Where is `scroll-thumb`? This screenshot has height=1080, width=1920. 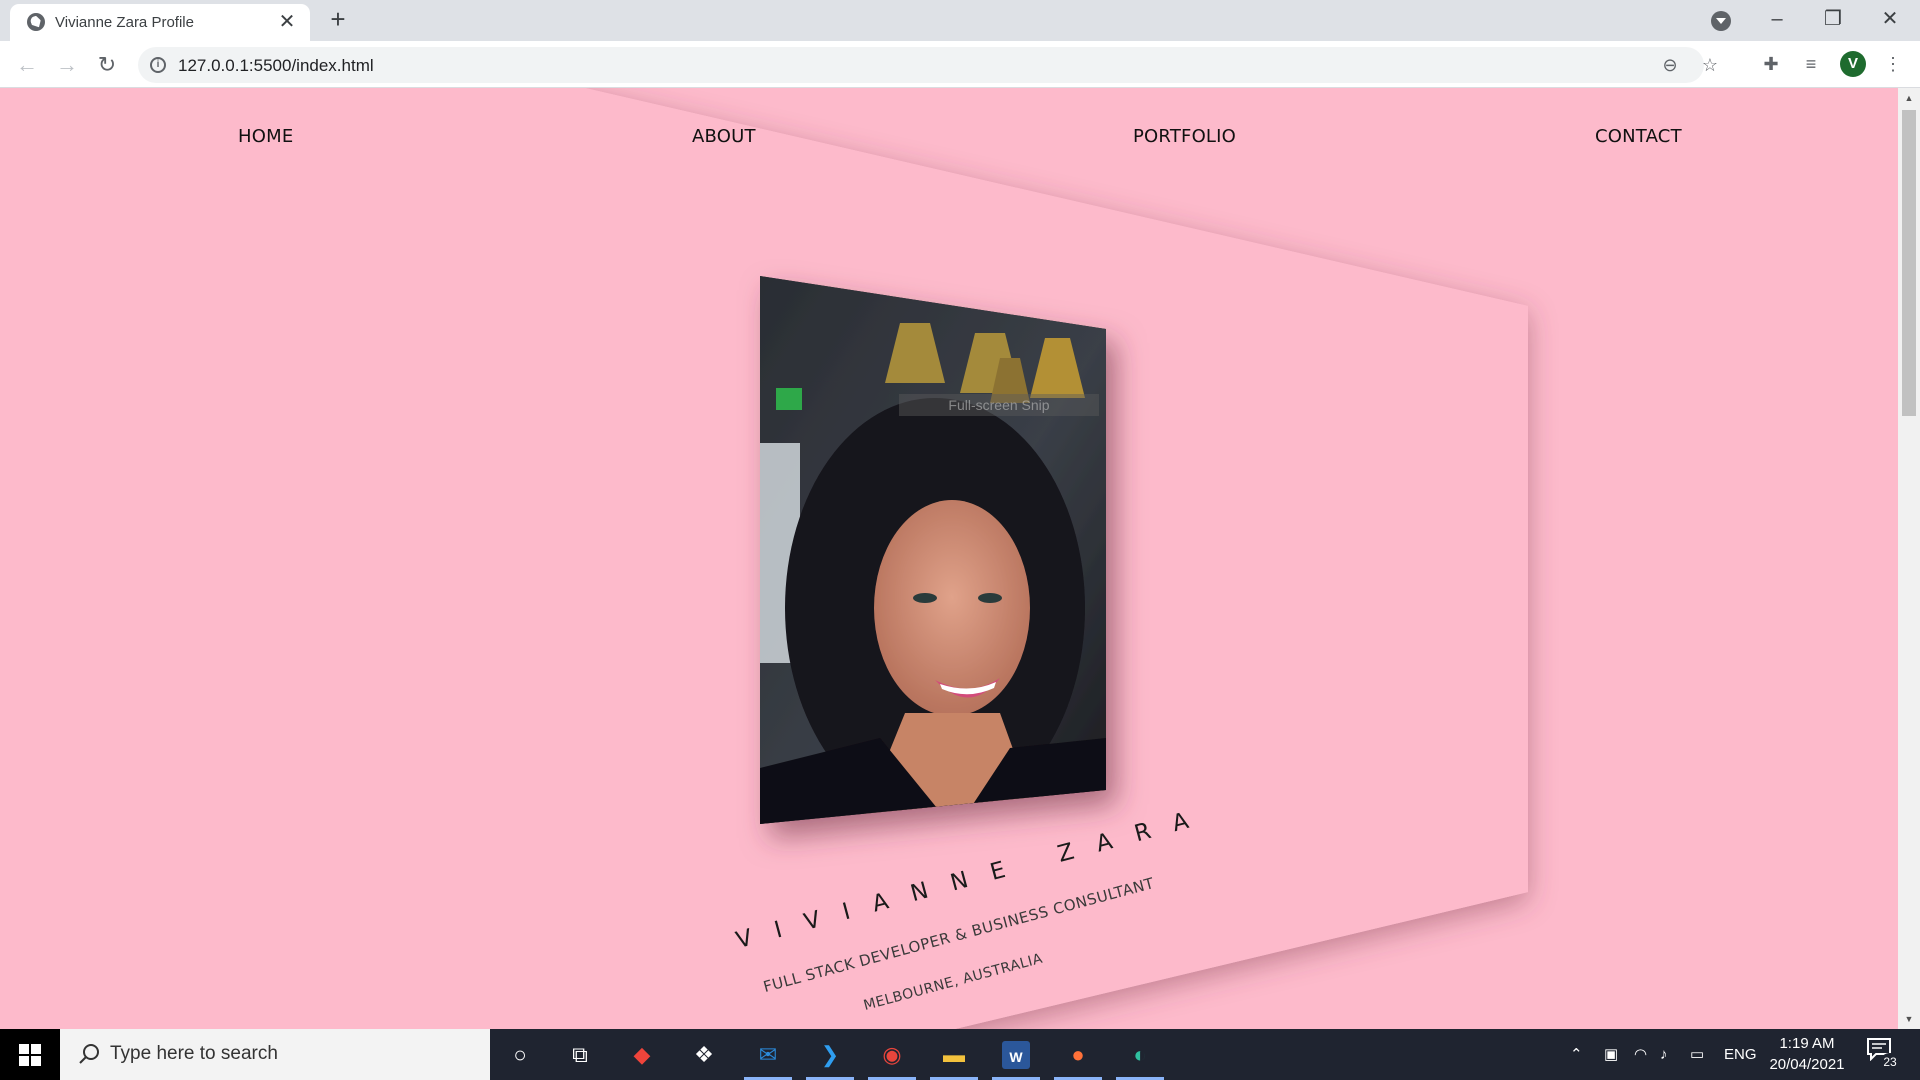
scroll-thumb is located at coordinates (1909, 263).